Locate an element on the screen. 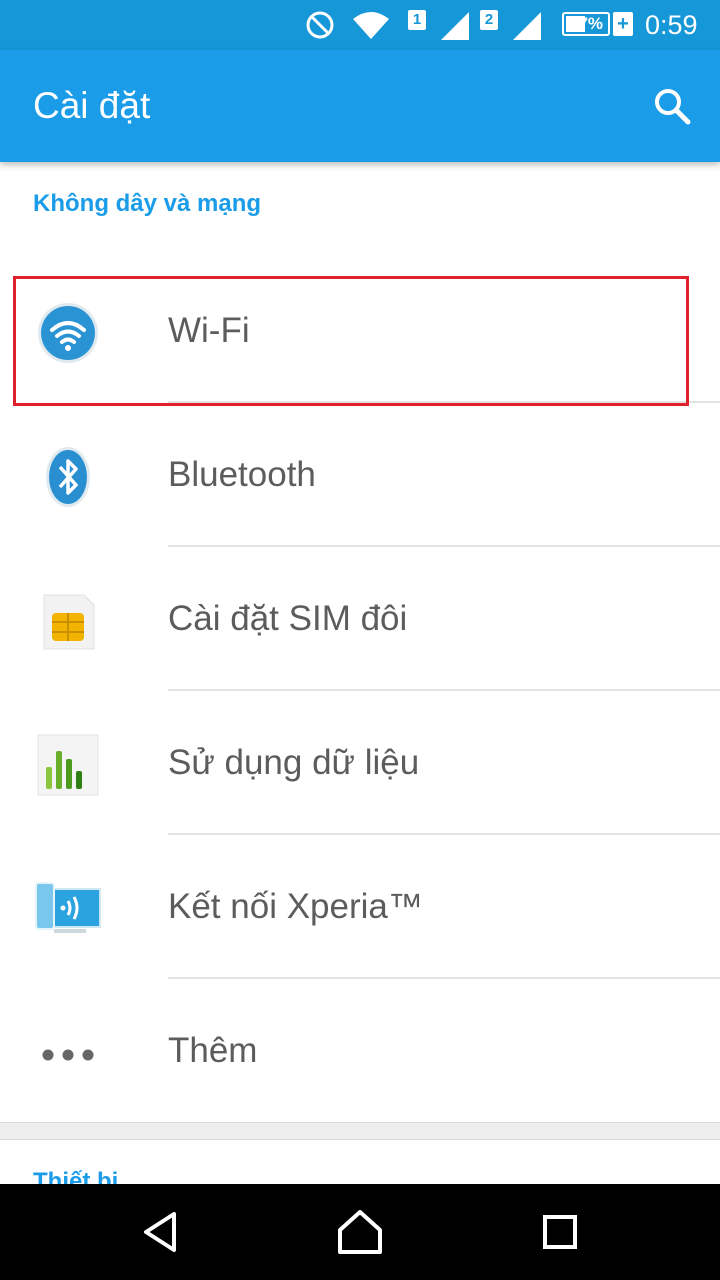  wifi-highlight-box is located at coordinates (351, 341).